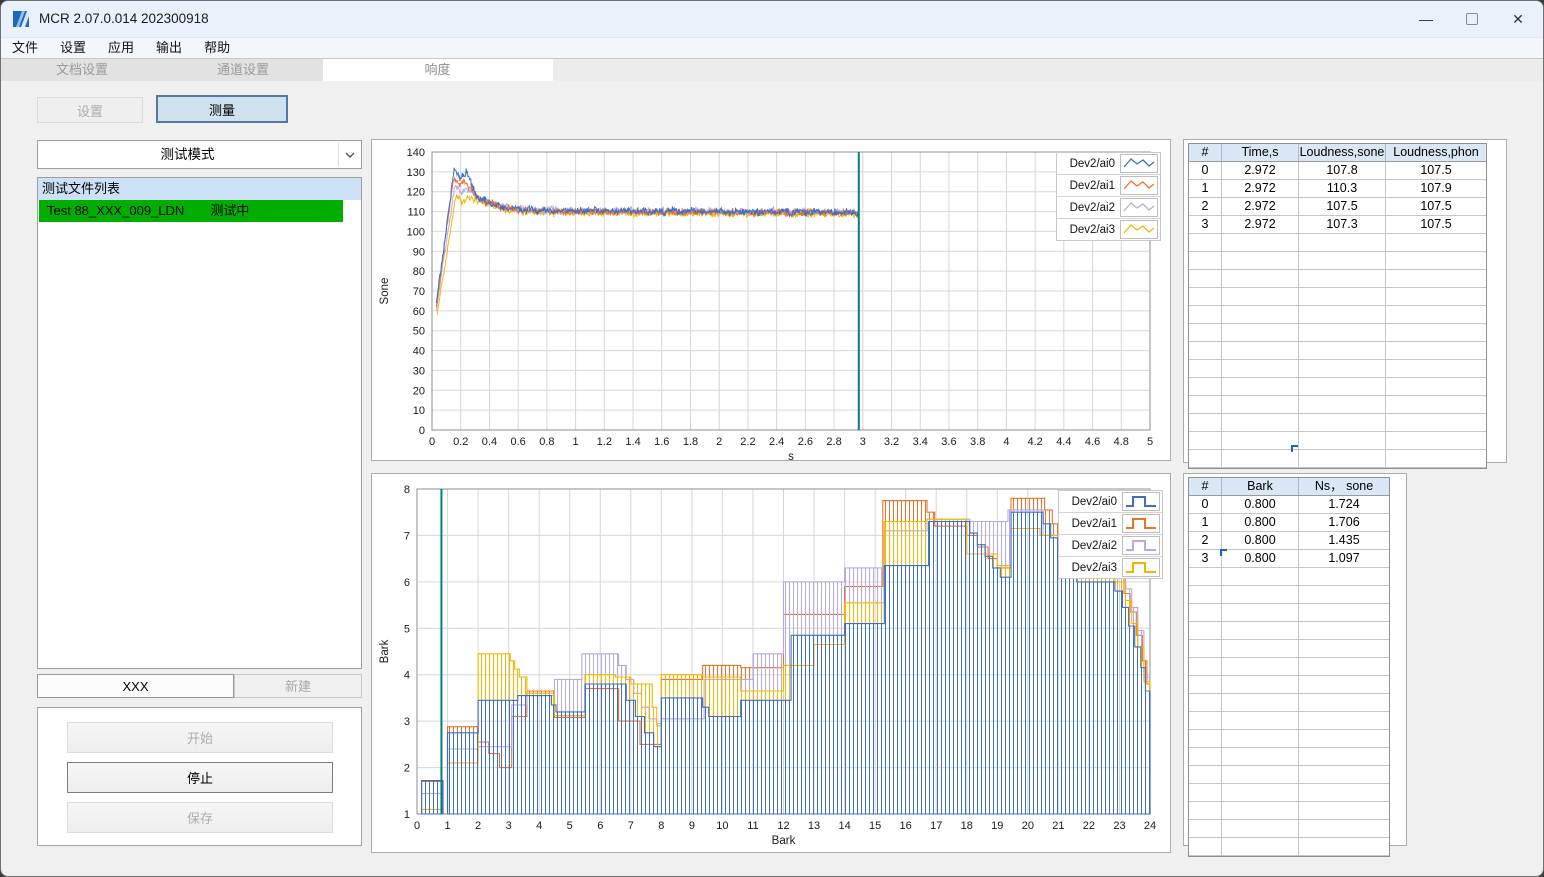 This screenshot has height=877, width=1544. Describe the element at coordinates (805, 442) in the screenshot. I see `svg-text: 2.6` at that location.